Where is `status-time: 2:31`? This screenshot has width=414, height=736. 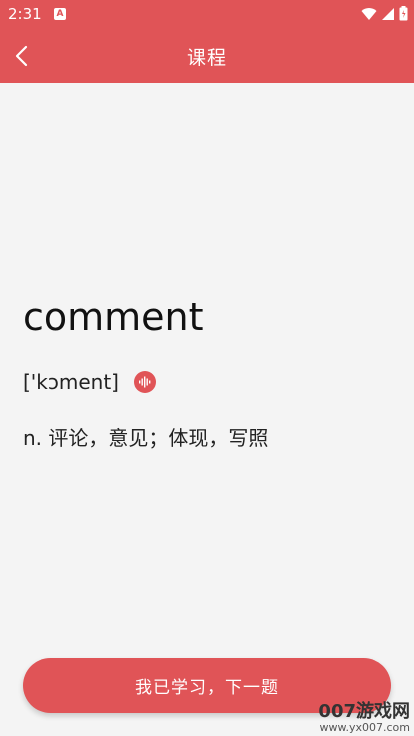
status-time: 2:31 is located at coordinates (25, 14).